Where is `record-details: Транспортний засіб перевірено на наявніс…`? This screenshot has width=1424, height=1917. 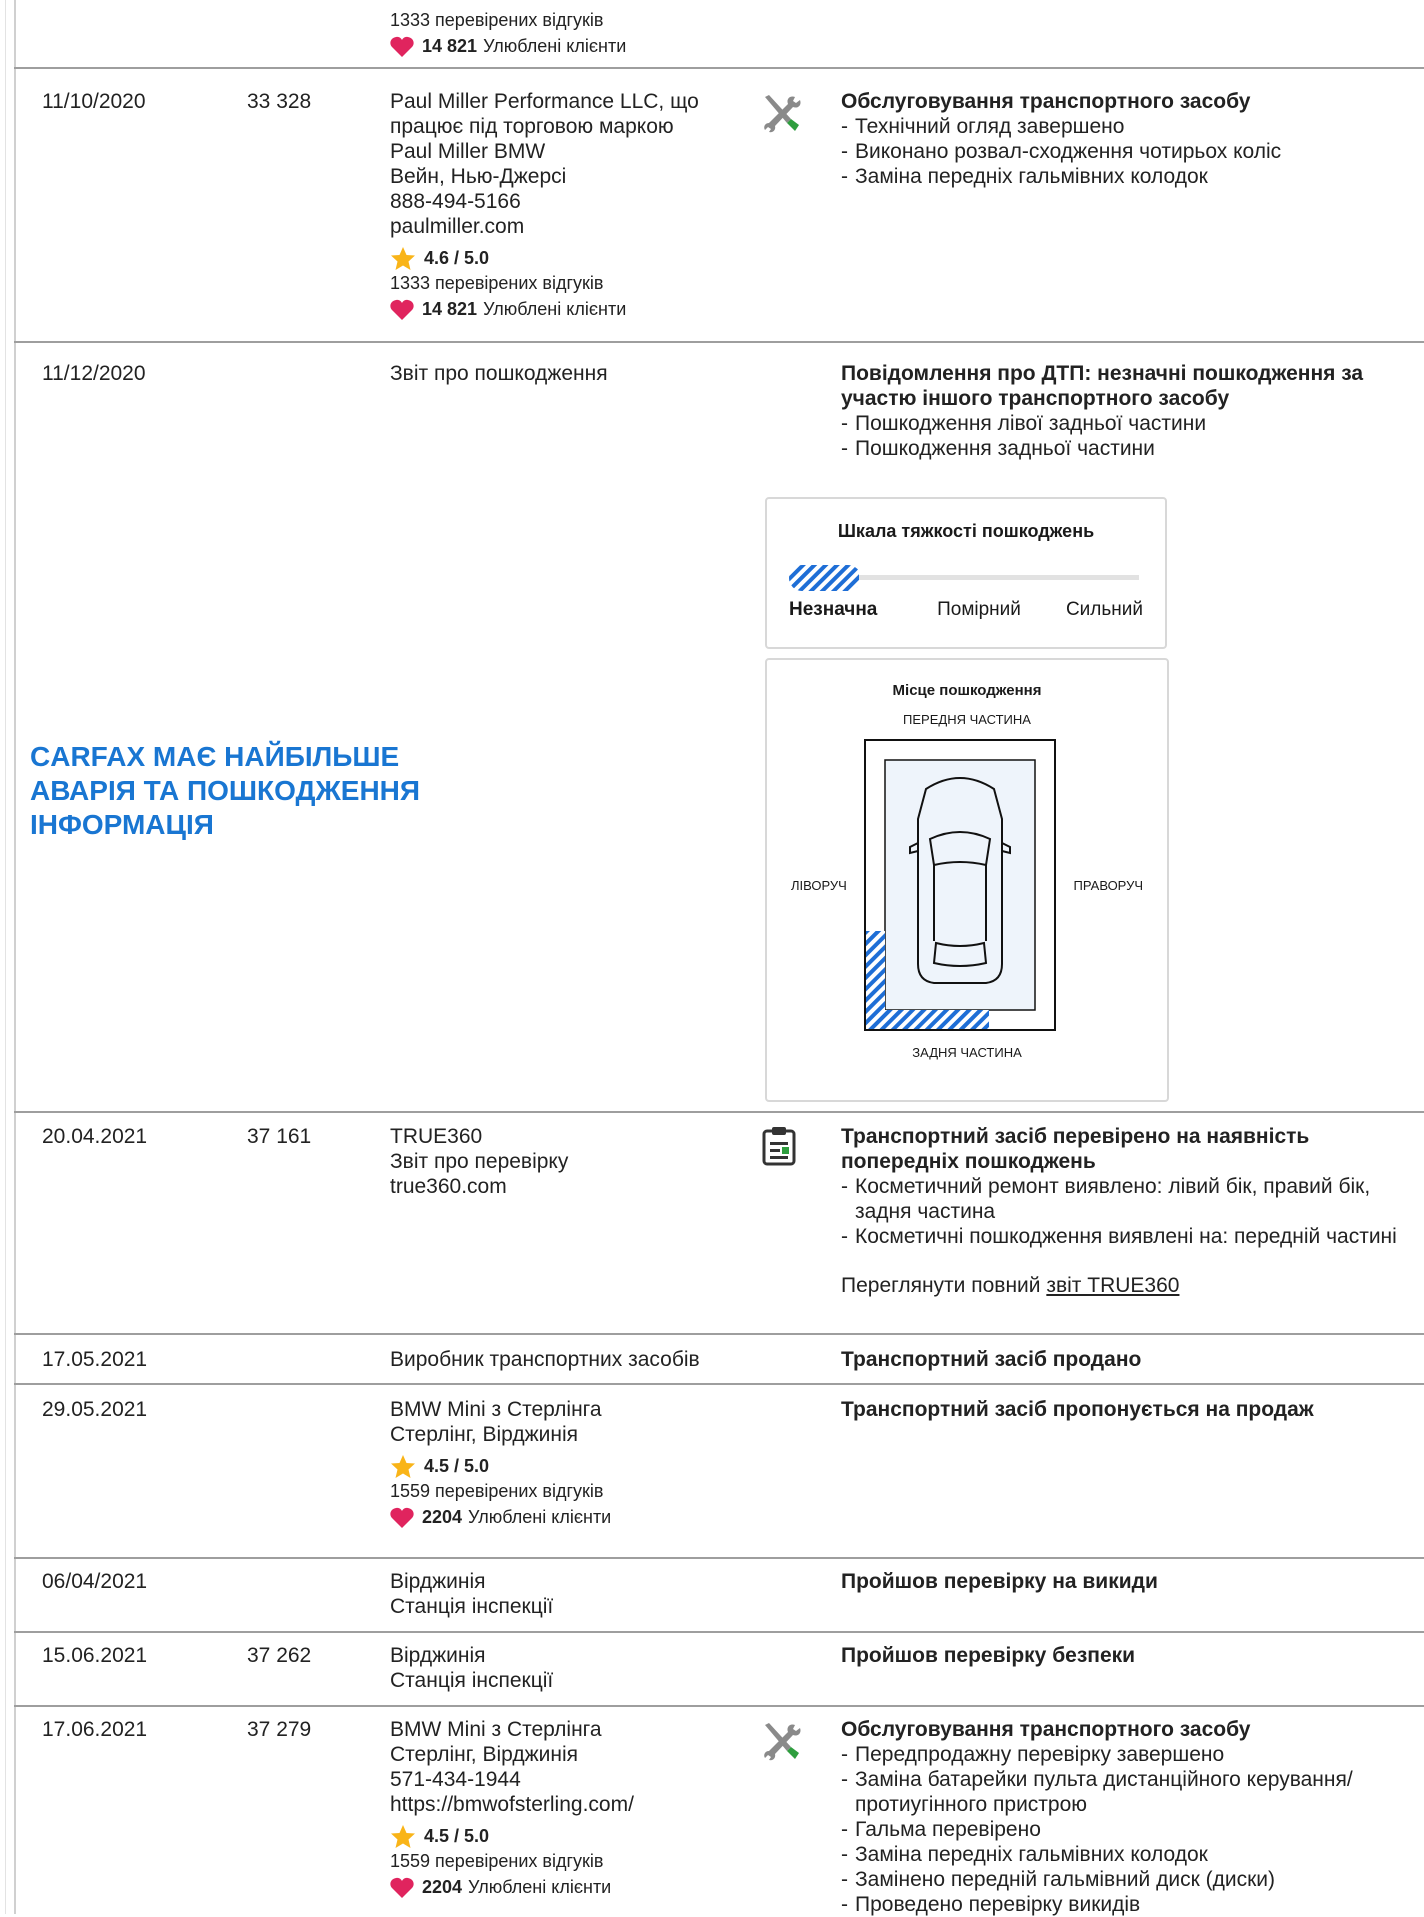
record-details: Транспортний засіб перевірено на наявніс… is located at coordinates (1131, 1211).